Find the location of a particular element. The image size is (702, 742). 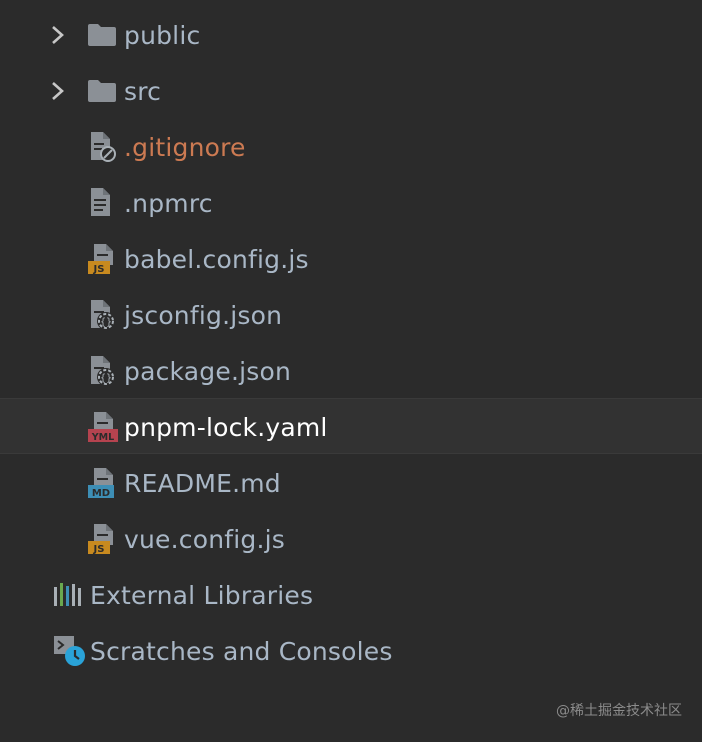

tree-item-label: Scratches and Consoles is located at coordinates (241, 651).